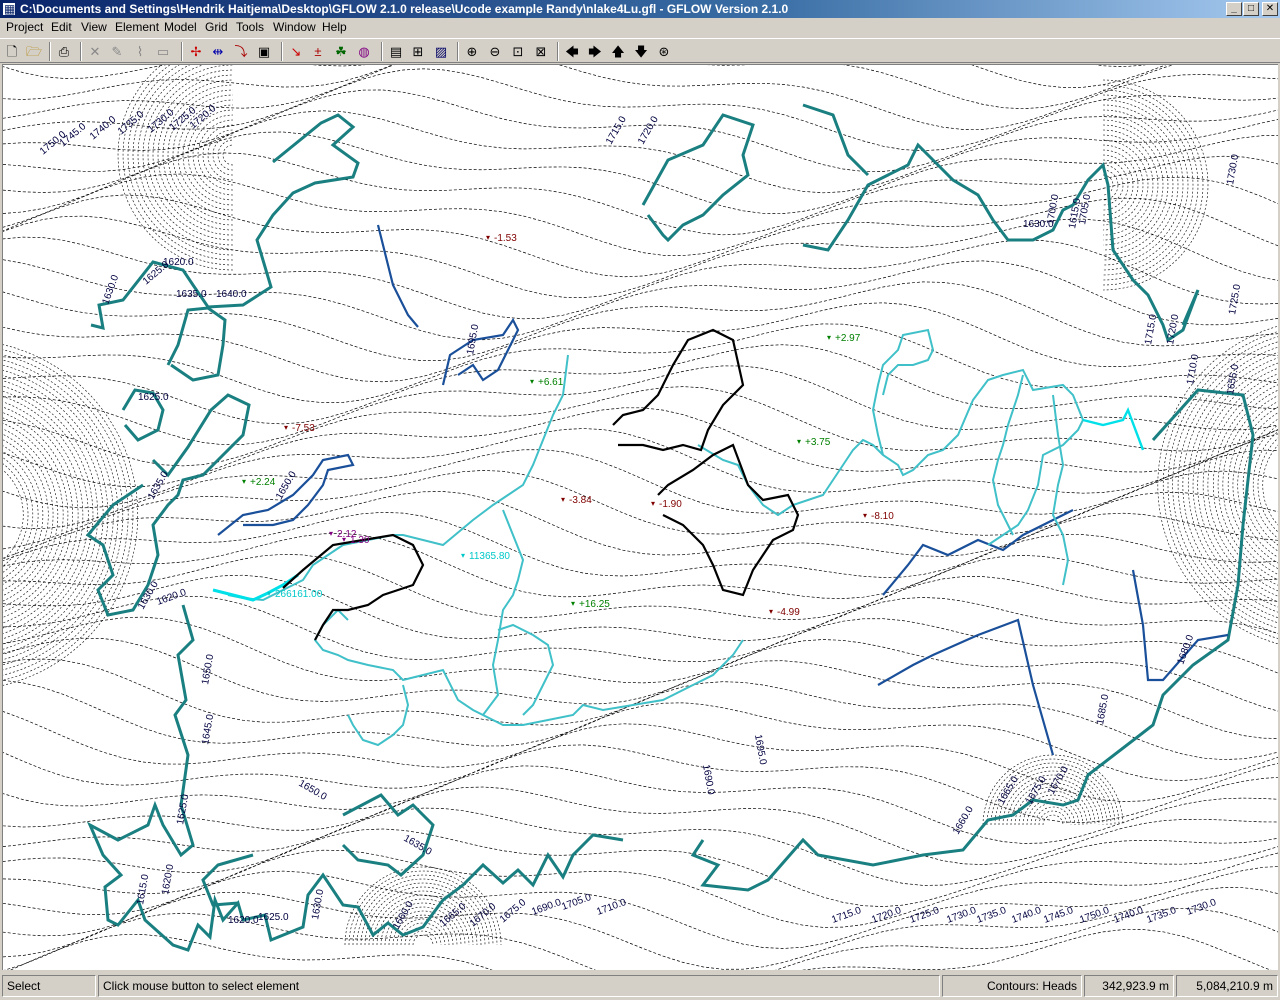 Image resolution: width=1280 pixels, height=1000 pixels. What do you see at coordinates (595, 51) in the screenshot?
I see `pan-right-icon: 🡆` at bounding box center [595, 51].